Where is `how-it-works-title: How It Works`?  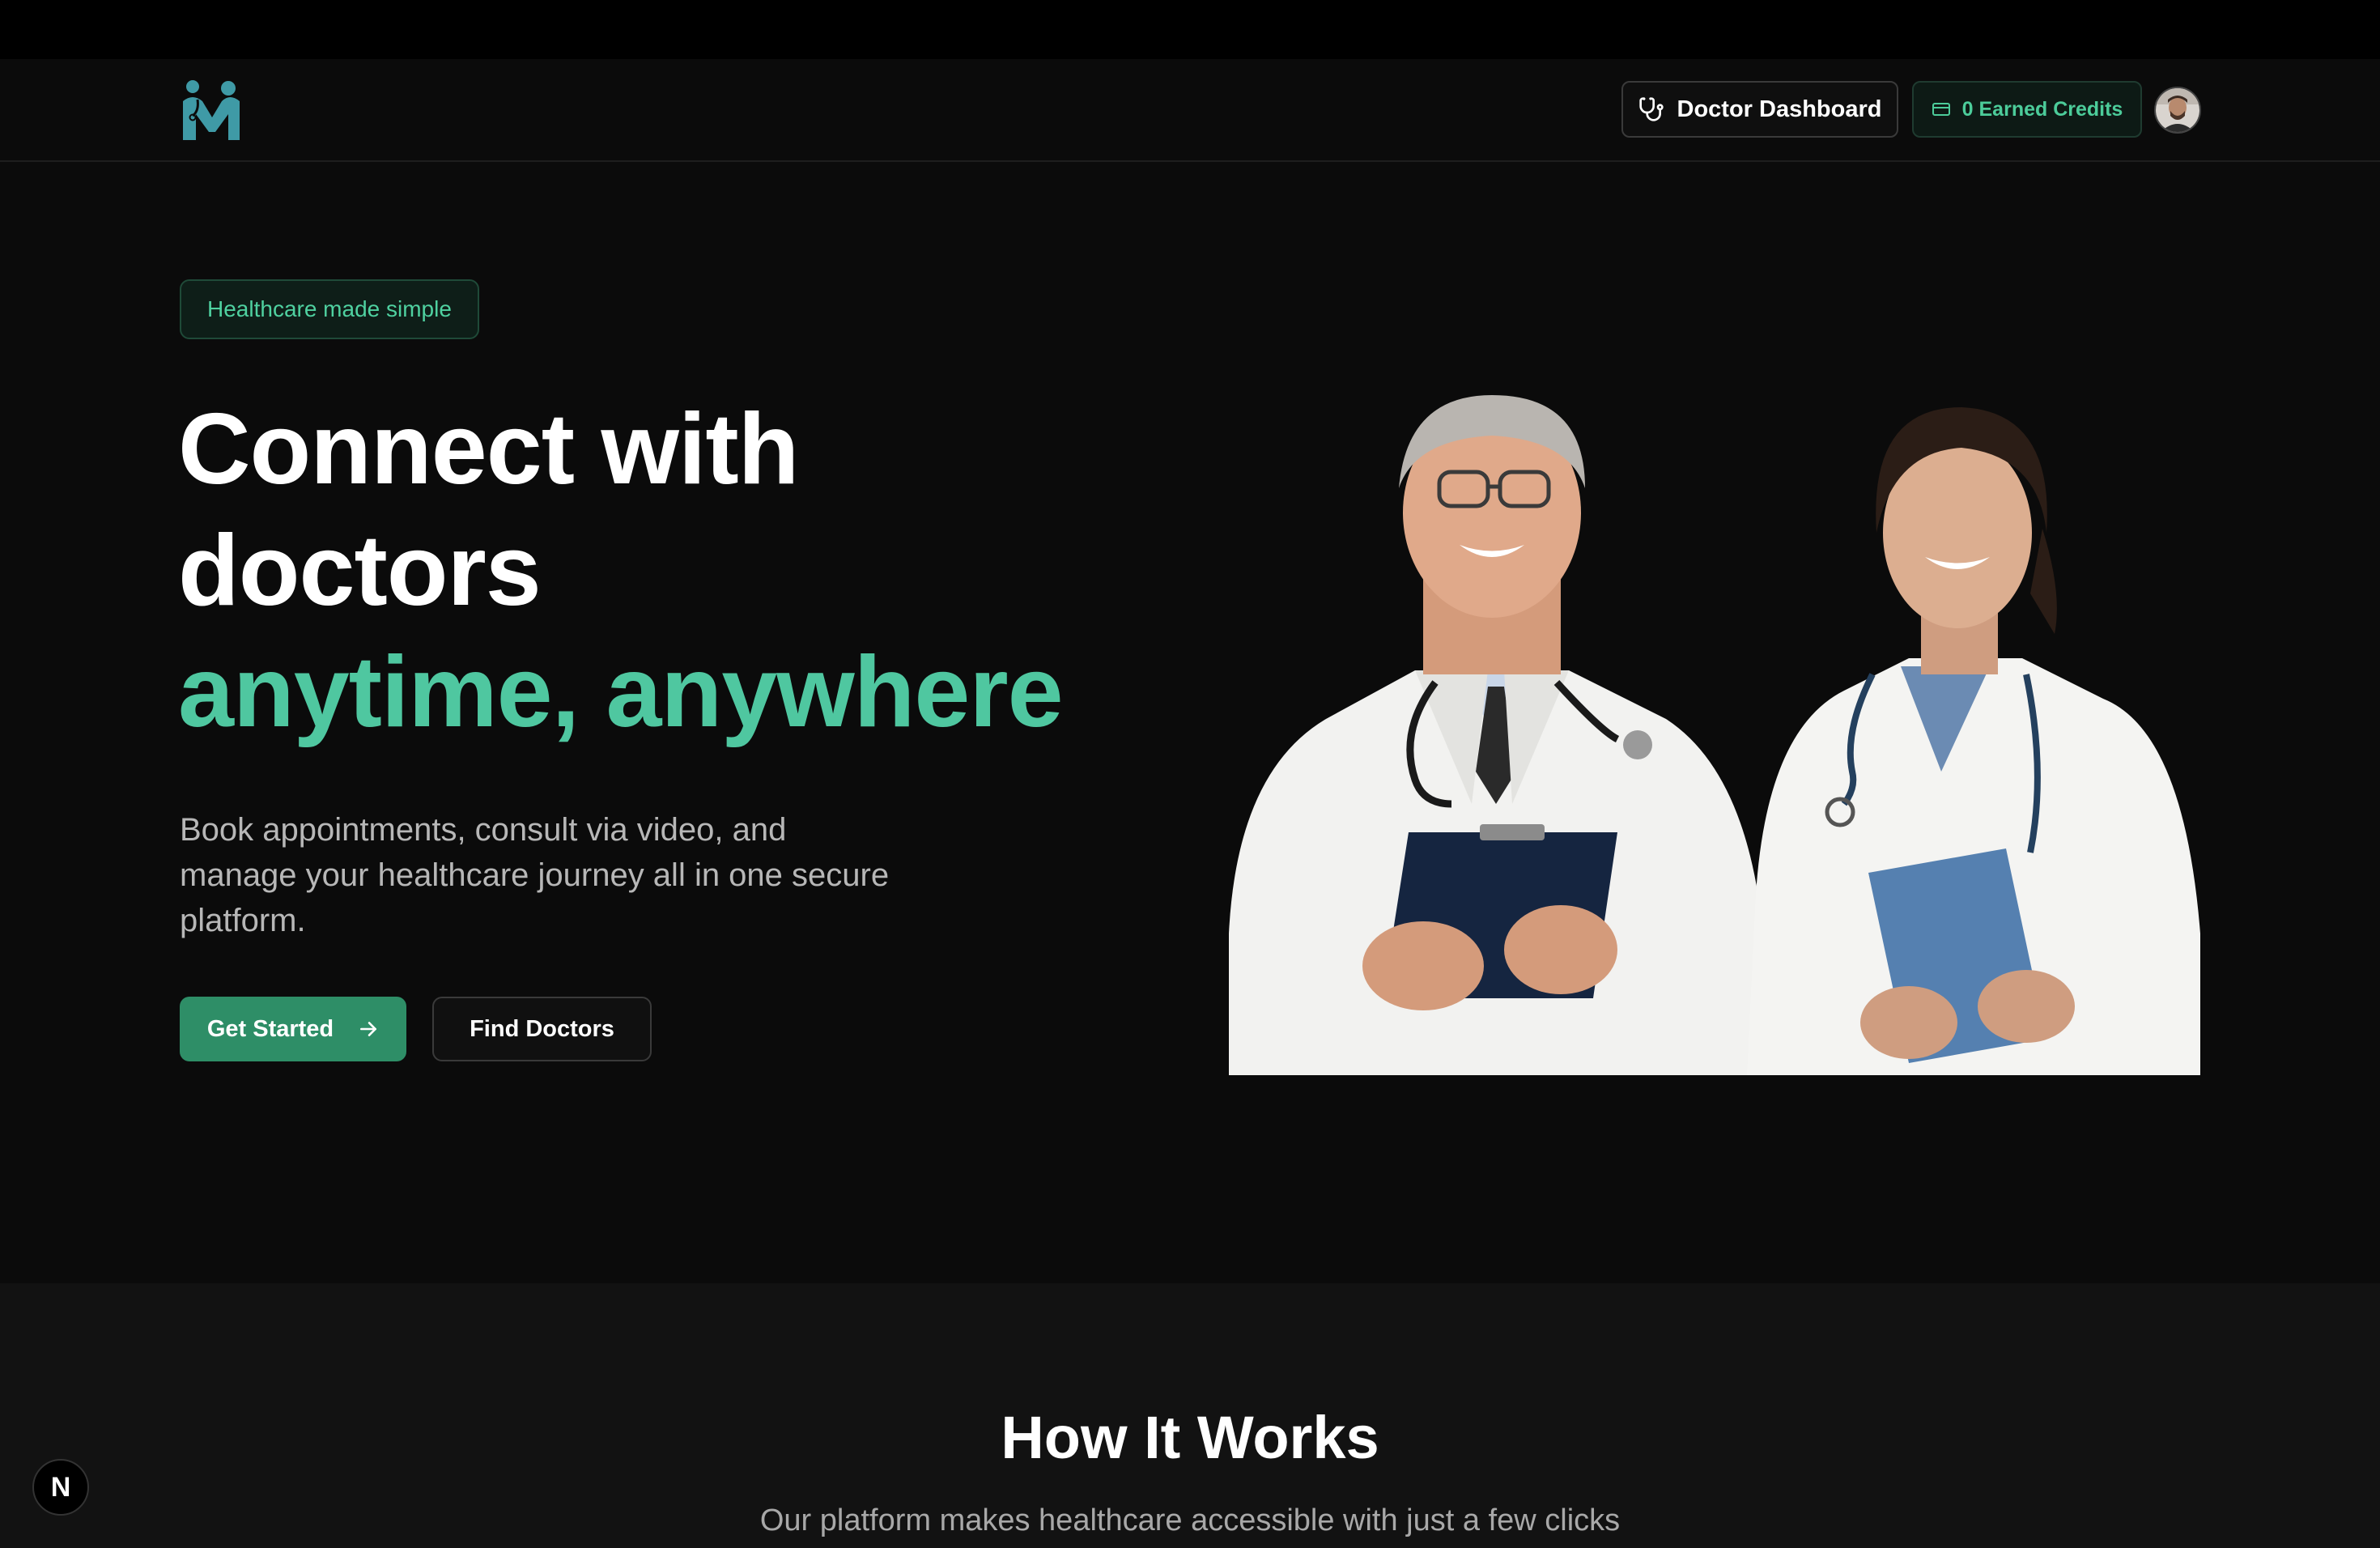
how-it-works-title: How It Works is located at coordinates (1190, 1438).